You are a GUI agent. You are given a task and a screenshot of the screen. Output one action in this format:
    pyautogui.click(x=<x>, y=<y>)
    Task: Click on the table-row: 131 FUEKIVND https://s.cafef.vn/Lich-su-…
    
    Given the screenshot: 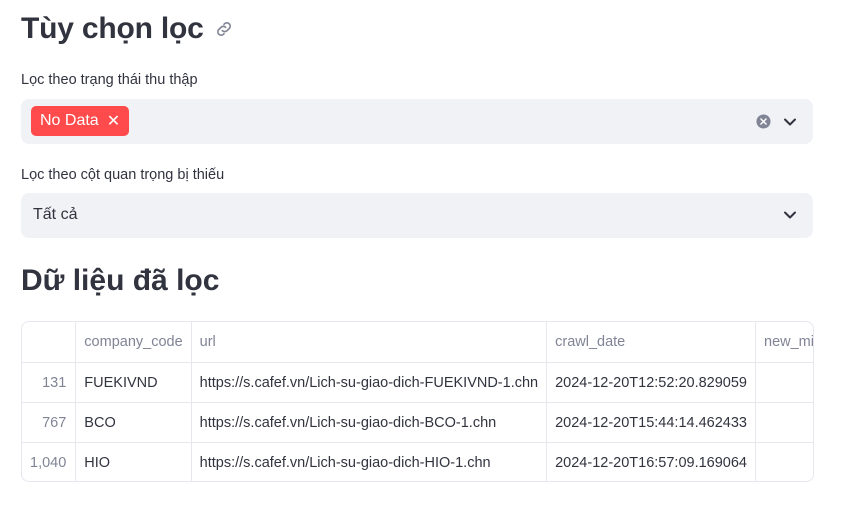 What is the action you would take?
    pyautogui.click(x=417, y=382)
    